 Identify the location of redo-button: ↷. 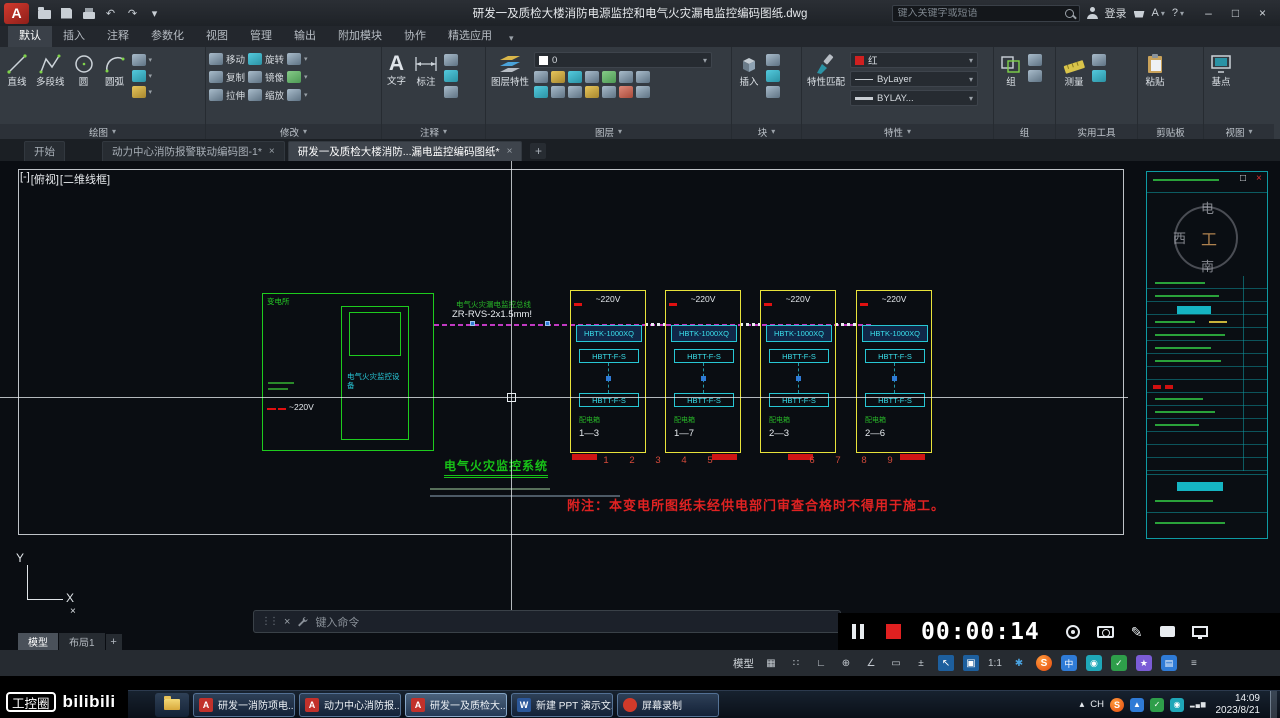
(132, 13).